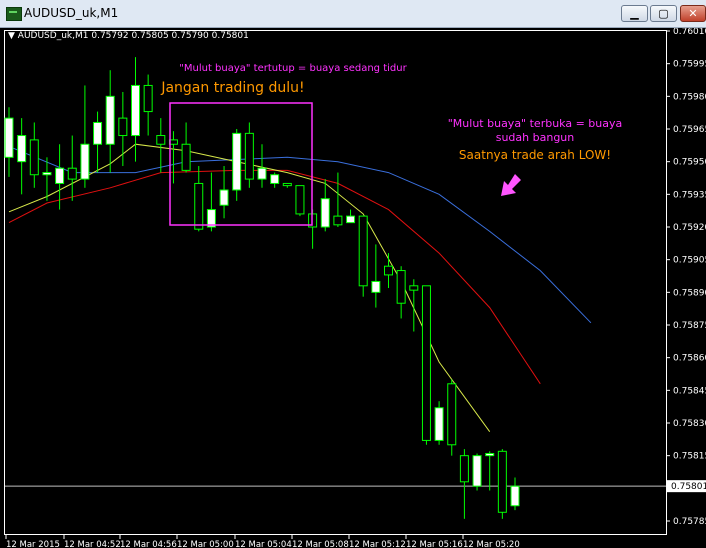  I want to click on minimize-button: ▁, so click(634, 13).